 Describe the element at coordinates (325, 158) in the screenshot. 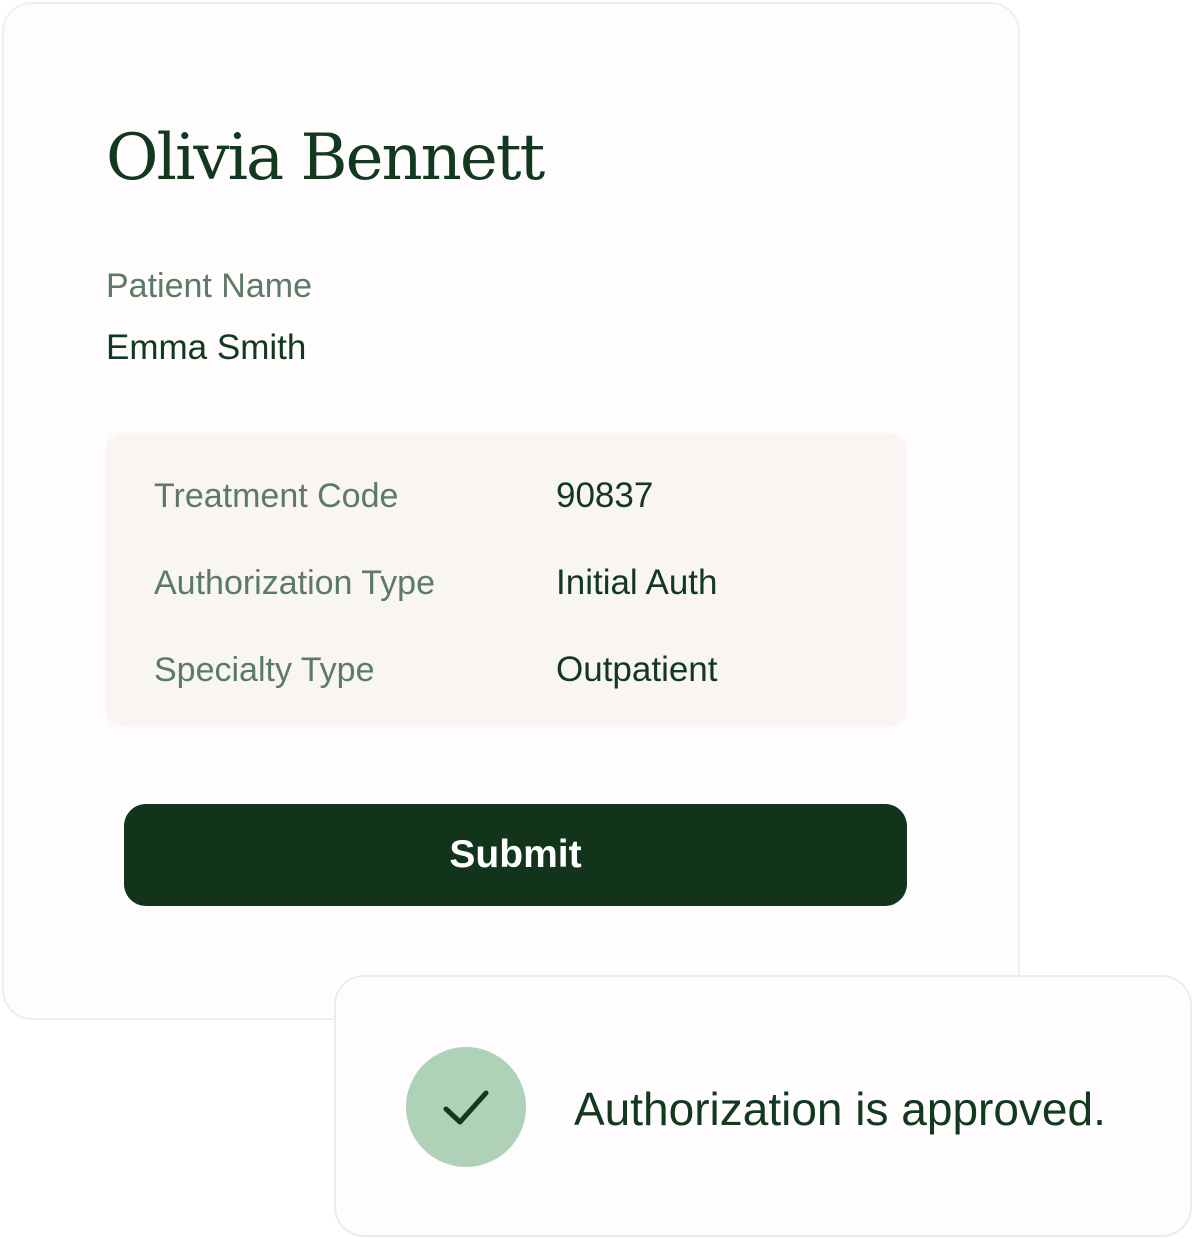

I see `provider-name-heading: Olivia Bennett` at that location.